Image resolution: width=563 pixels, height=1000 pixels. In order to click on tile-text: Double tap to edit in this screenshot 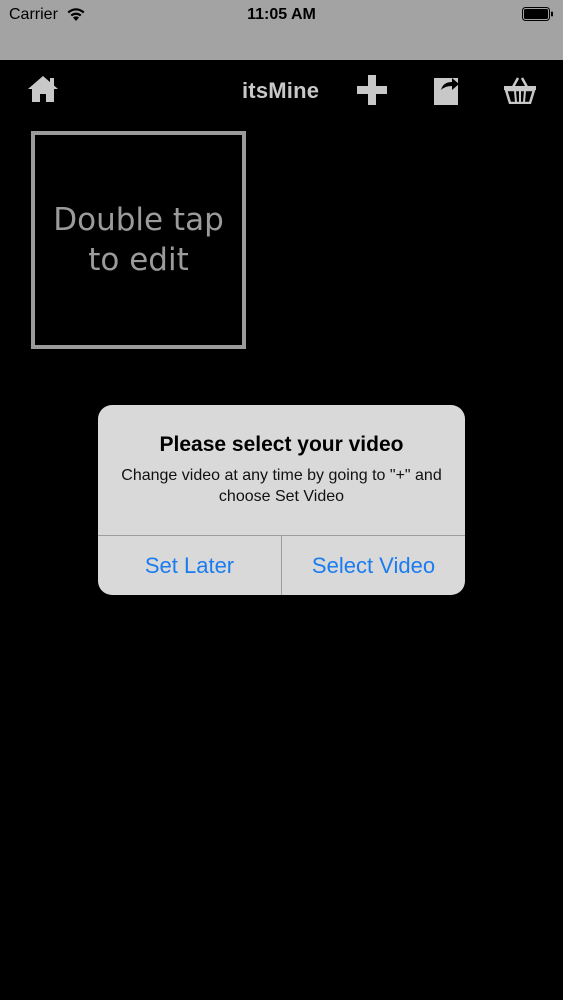, I will do `click(138, 240)`.